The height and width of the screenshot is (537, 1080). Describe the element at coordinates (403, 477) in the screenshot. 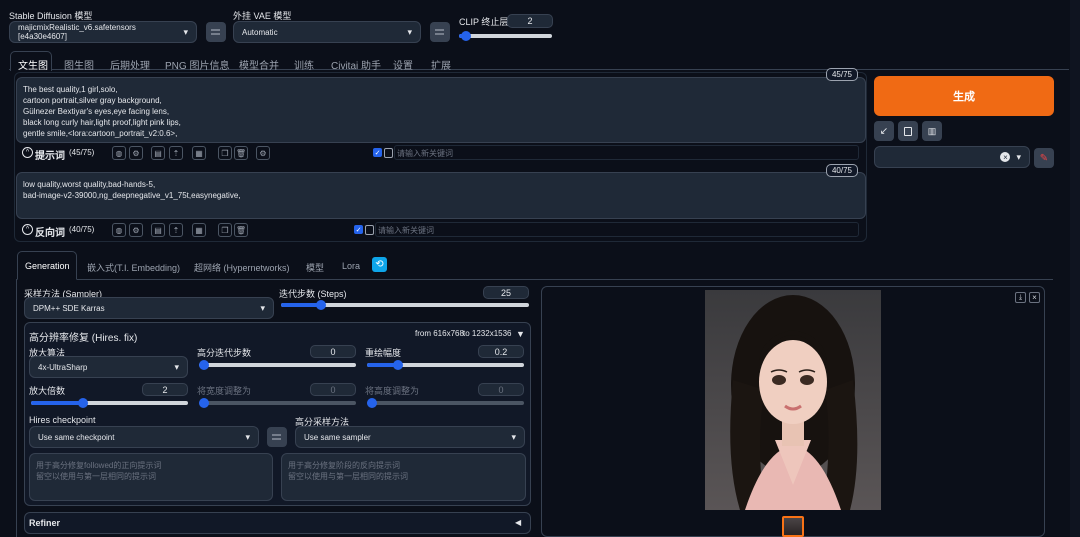

I see `hires-negative-textarea: 用于高分修复阶段的反向提示词 留空以使用与第一层相同的提示词` at that location.